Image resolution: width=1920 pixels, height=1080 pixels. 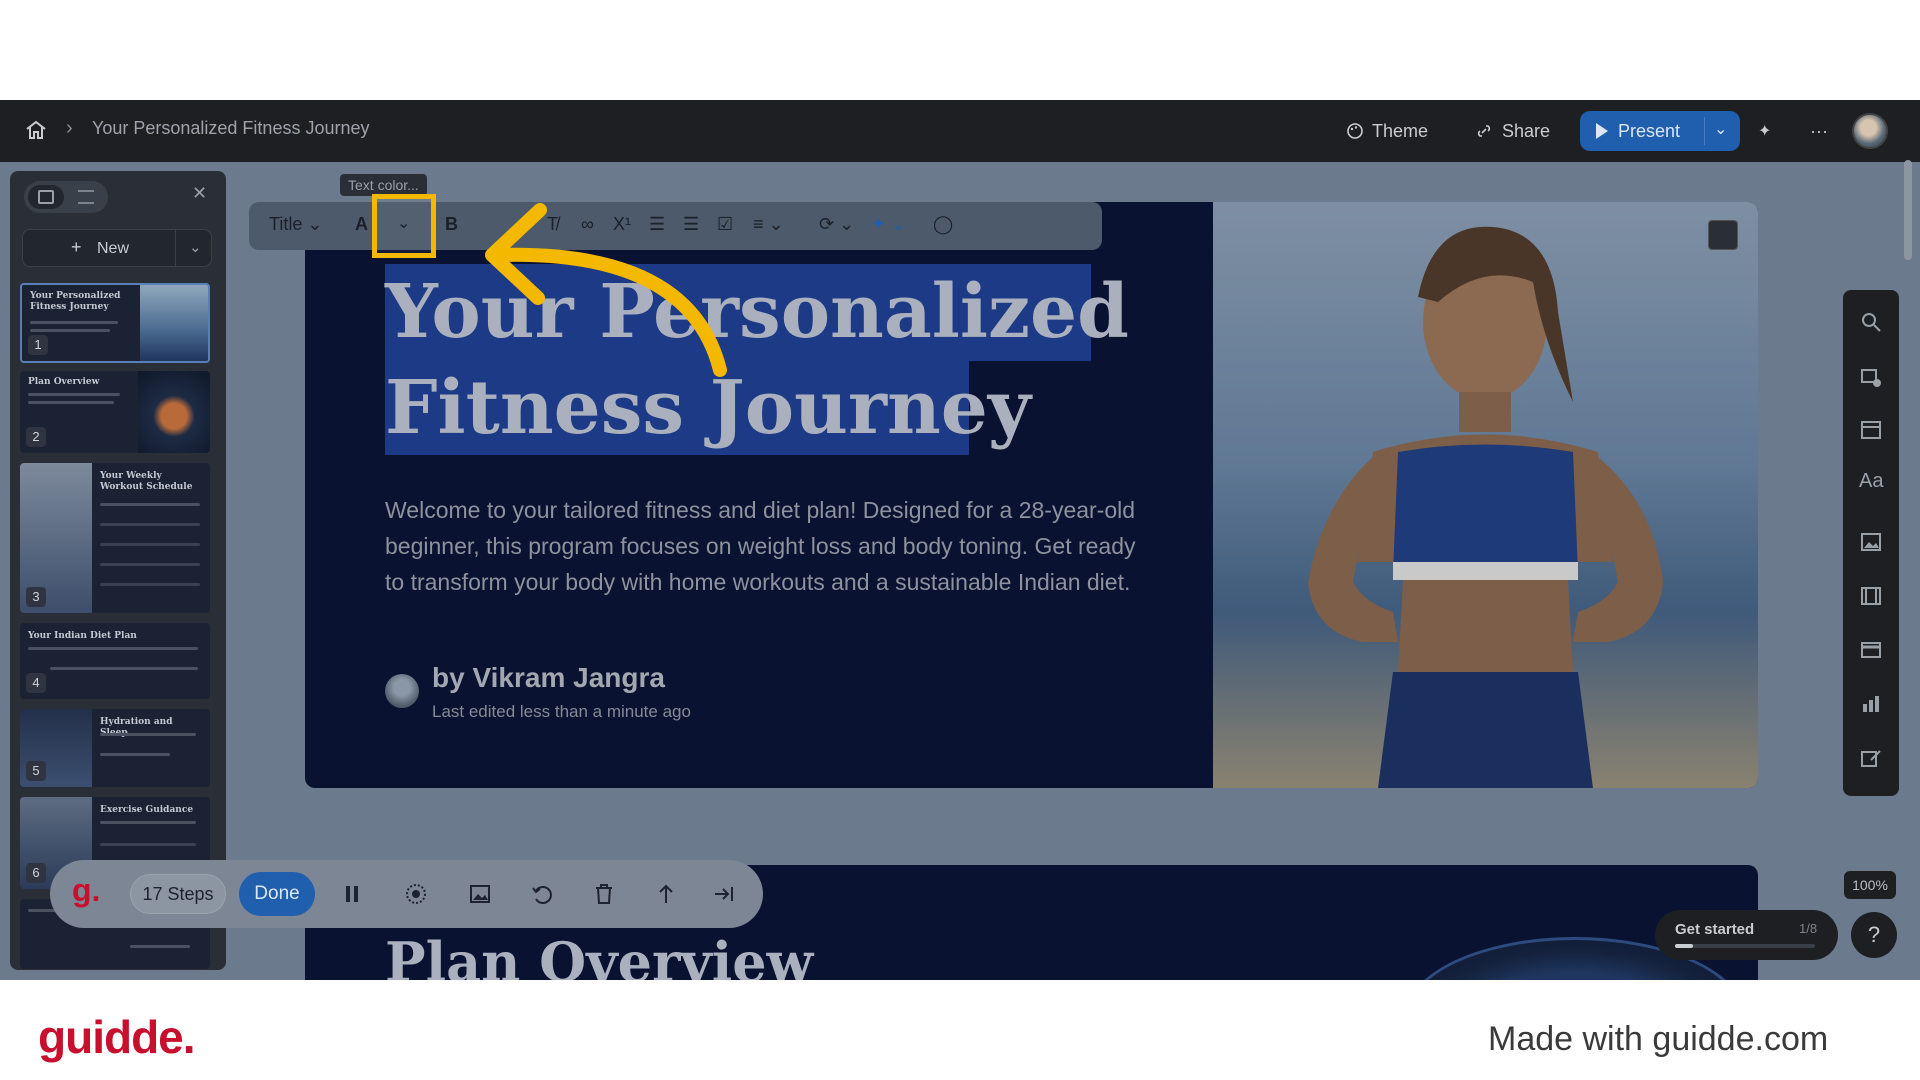 What do you see at coordinates (599, 955) in the screenshot?
I see `slide-2-title: Plan Overview` at bounding box center [599, 955].